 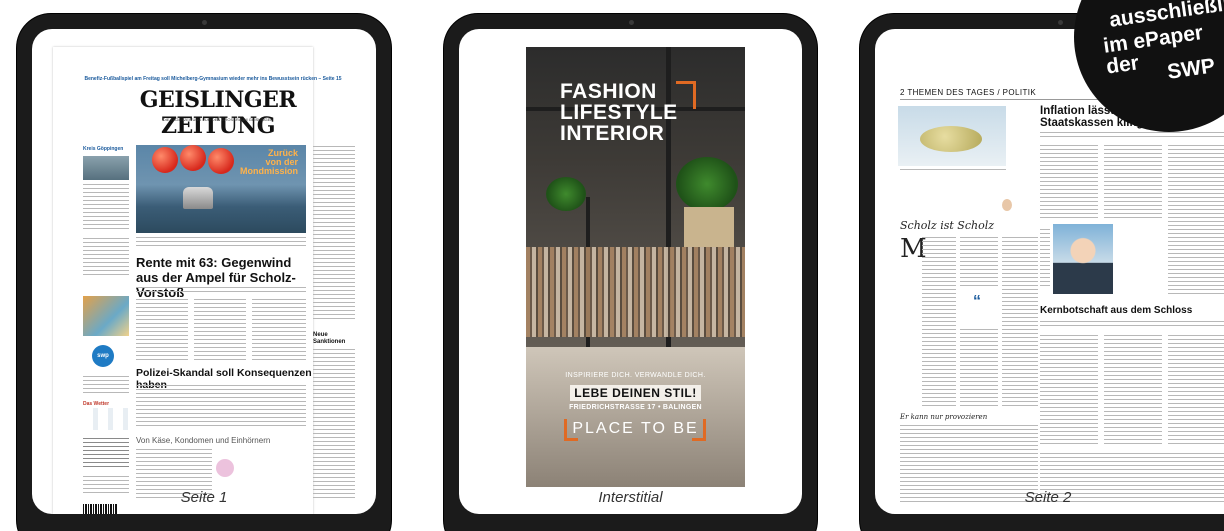 What do you see at coordinates (1132, 325) in the screenshot?
I see `second-intro` at bounding box center [1132, 325].